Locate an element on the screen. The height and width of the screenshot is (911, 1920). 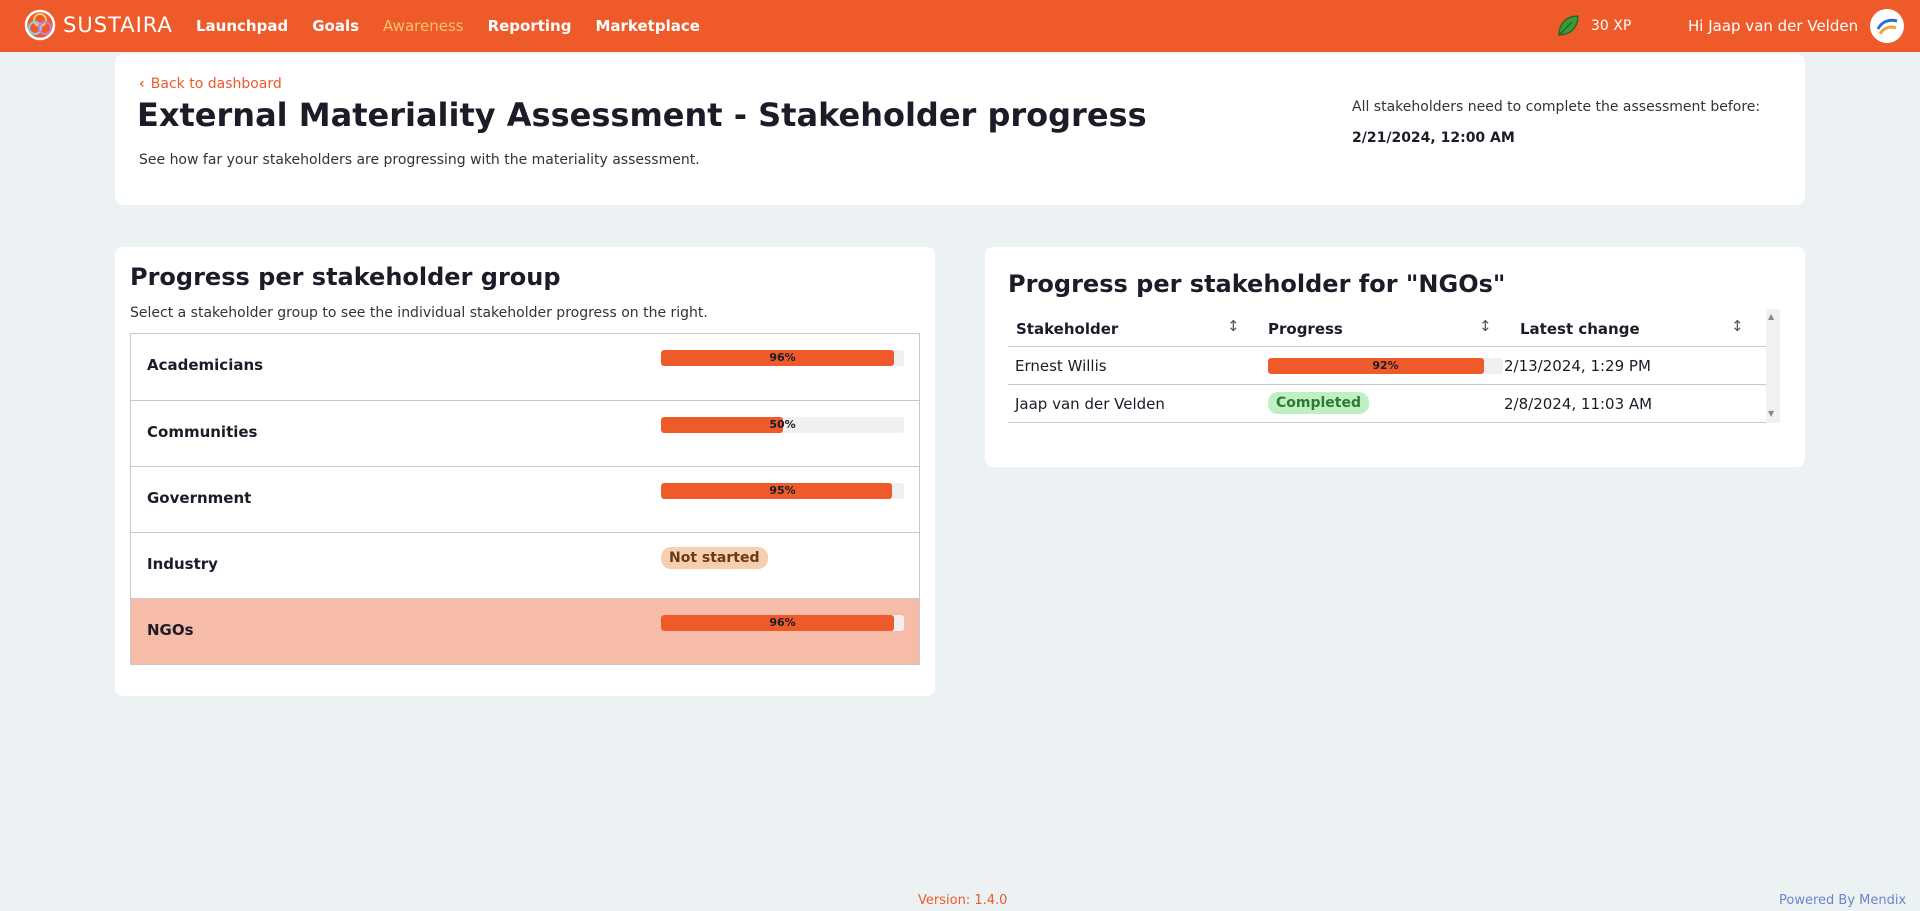
group-name: Industry is located at coordinates (182, 564).